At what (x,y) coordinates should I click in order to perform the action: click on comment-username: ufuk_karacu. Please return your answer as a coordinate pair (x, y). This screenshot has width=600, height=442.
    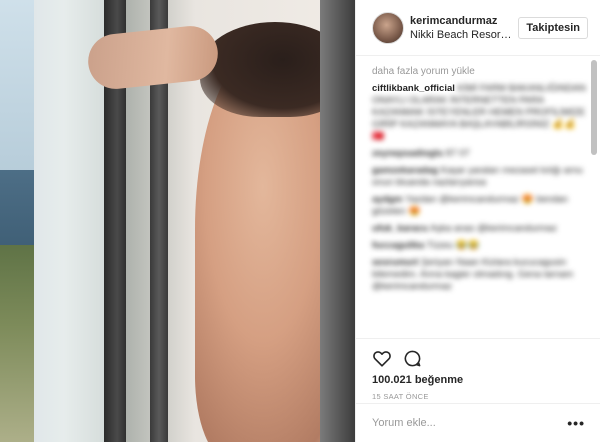
    Looking at the image, I should click on (400, 228).